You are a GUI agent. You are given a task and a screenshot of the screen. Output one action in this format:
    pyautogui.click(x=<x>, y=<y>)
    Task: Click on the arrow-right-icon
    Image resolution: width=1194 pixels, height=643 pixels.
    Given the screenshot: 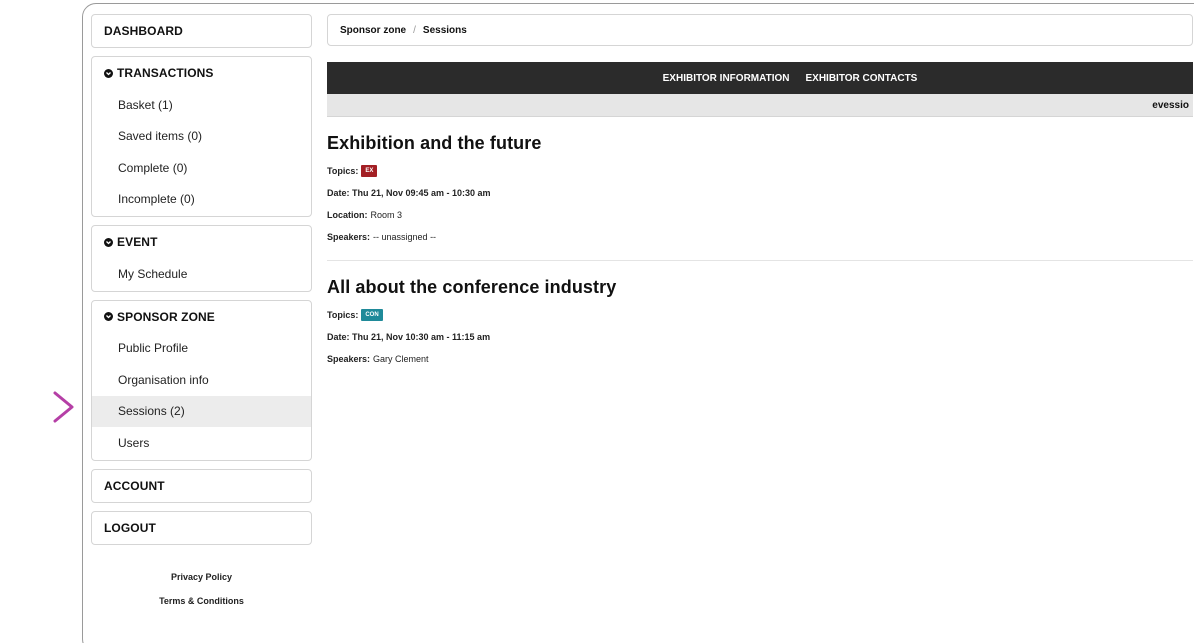 What is the action you would take?
    pyautogui.click(x=41, y=407)
    